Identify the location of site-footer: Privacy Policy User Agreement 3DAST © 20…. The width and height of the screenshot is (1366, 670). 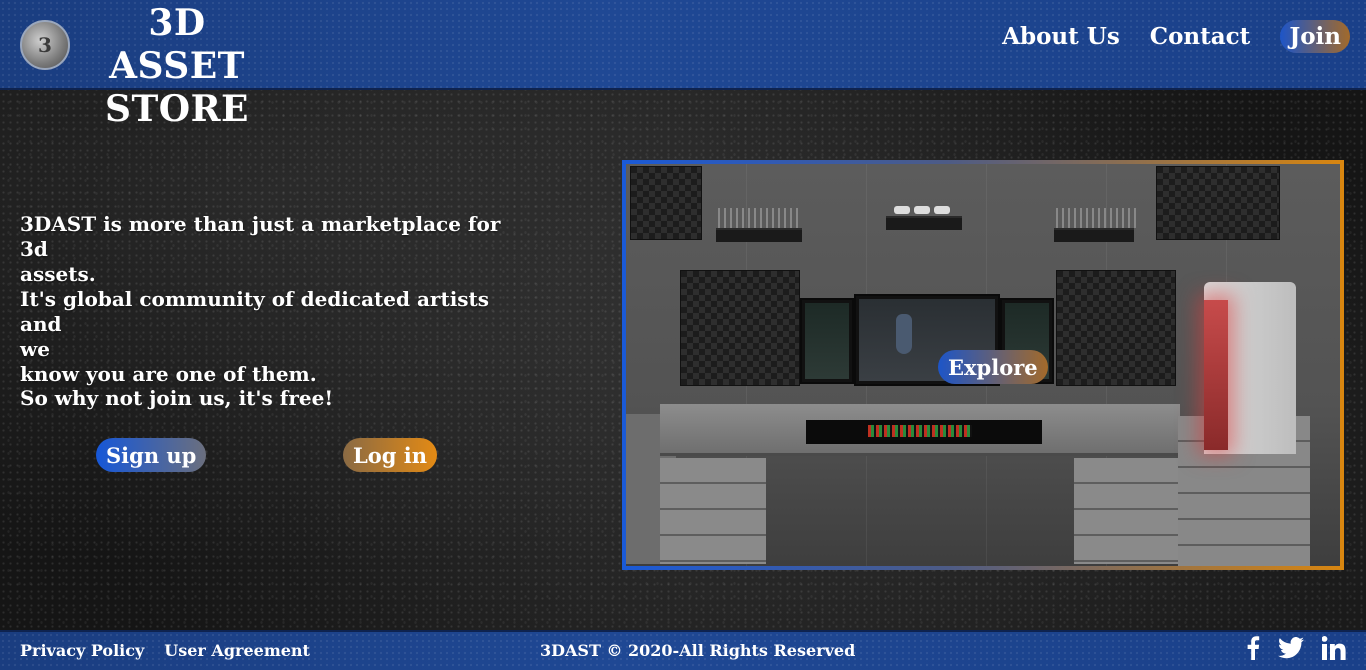
(683, 650).